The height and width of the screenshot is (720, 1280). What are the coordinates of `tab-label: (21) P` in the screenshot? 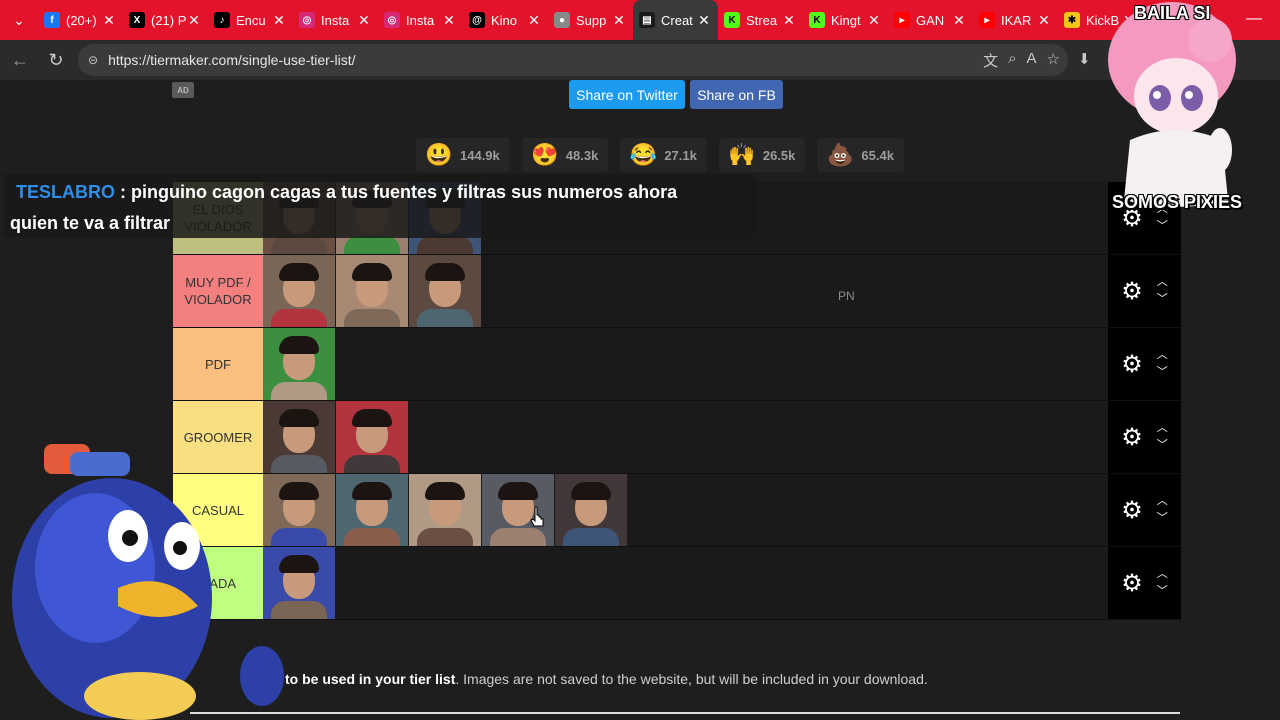 It's located at (168, 20).